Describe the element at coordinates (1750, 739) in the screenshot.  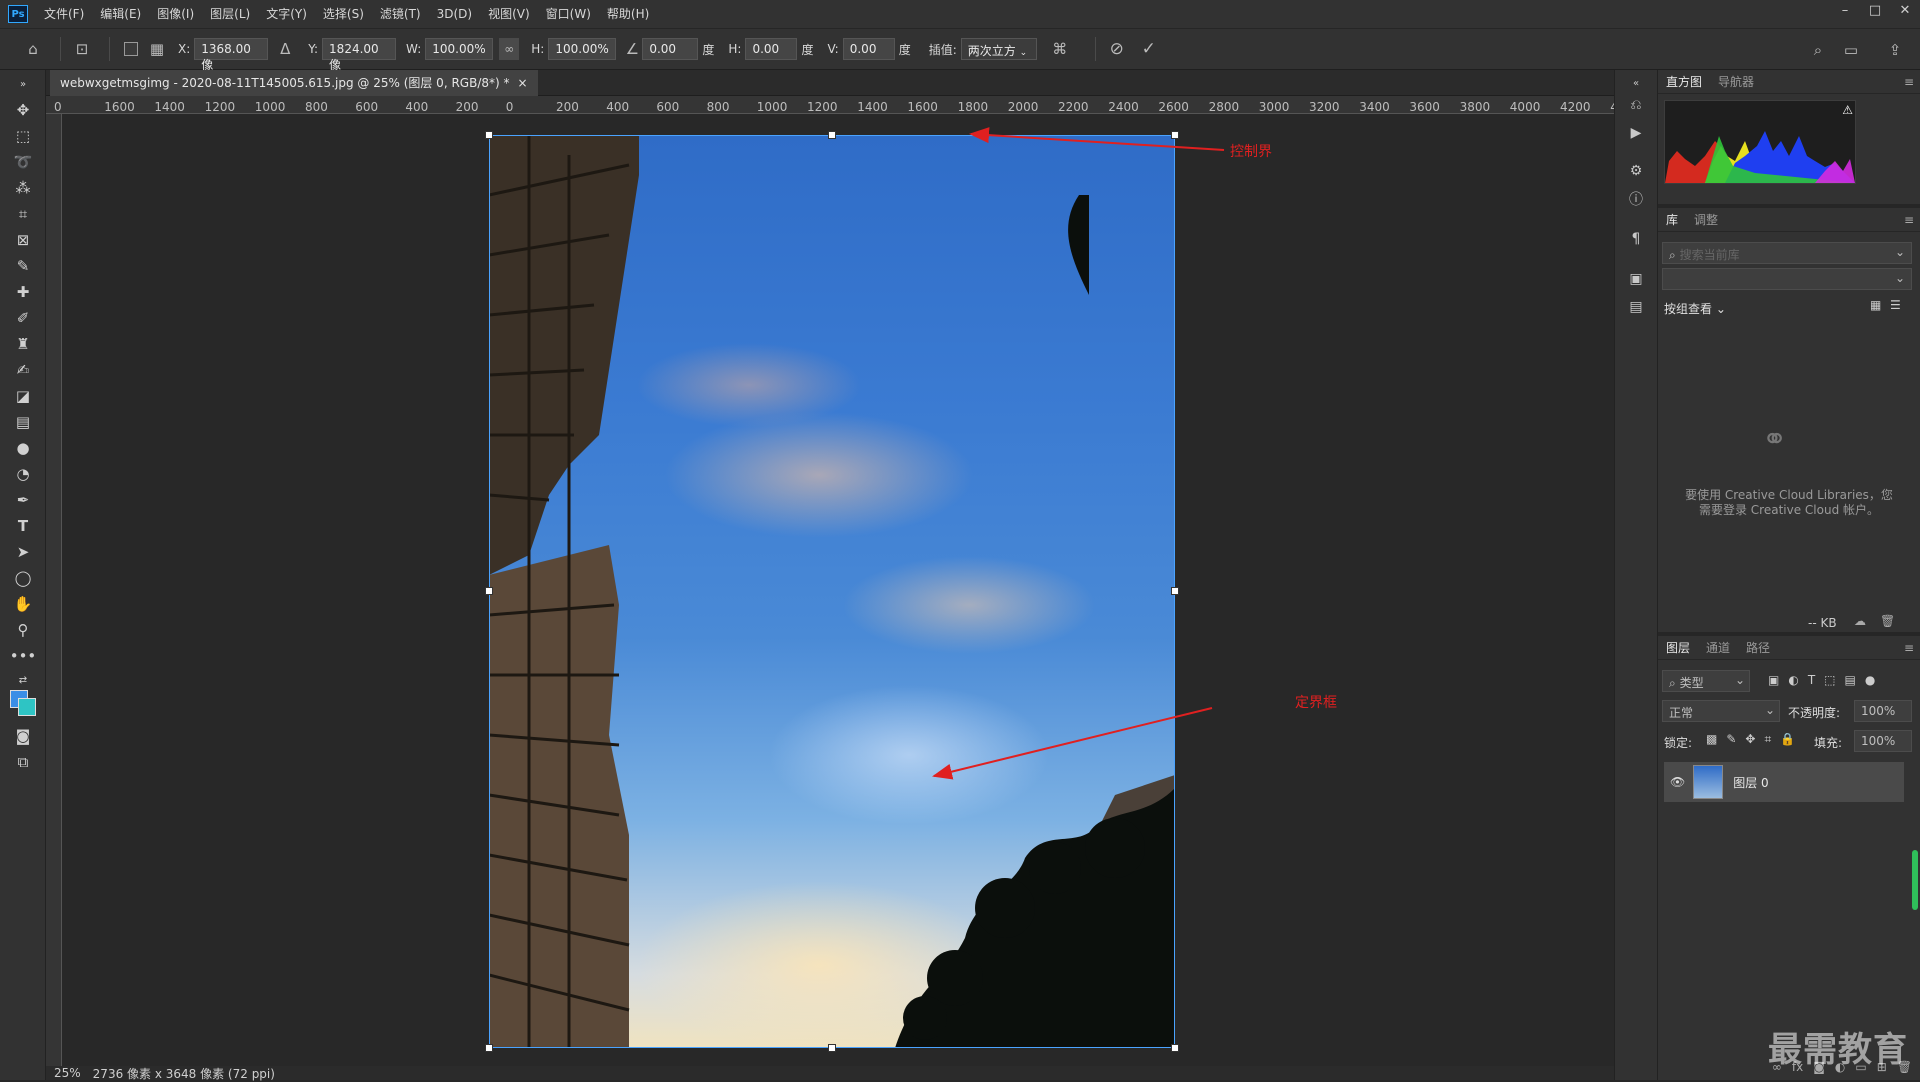
I see `lock-position-icon: ✥` at that location.